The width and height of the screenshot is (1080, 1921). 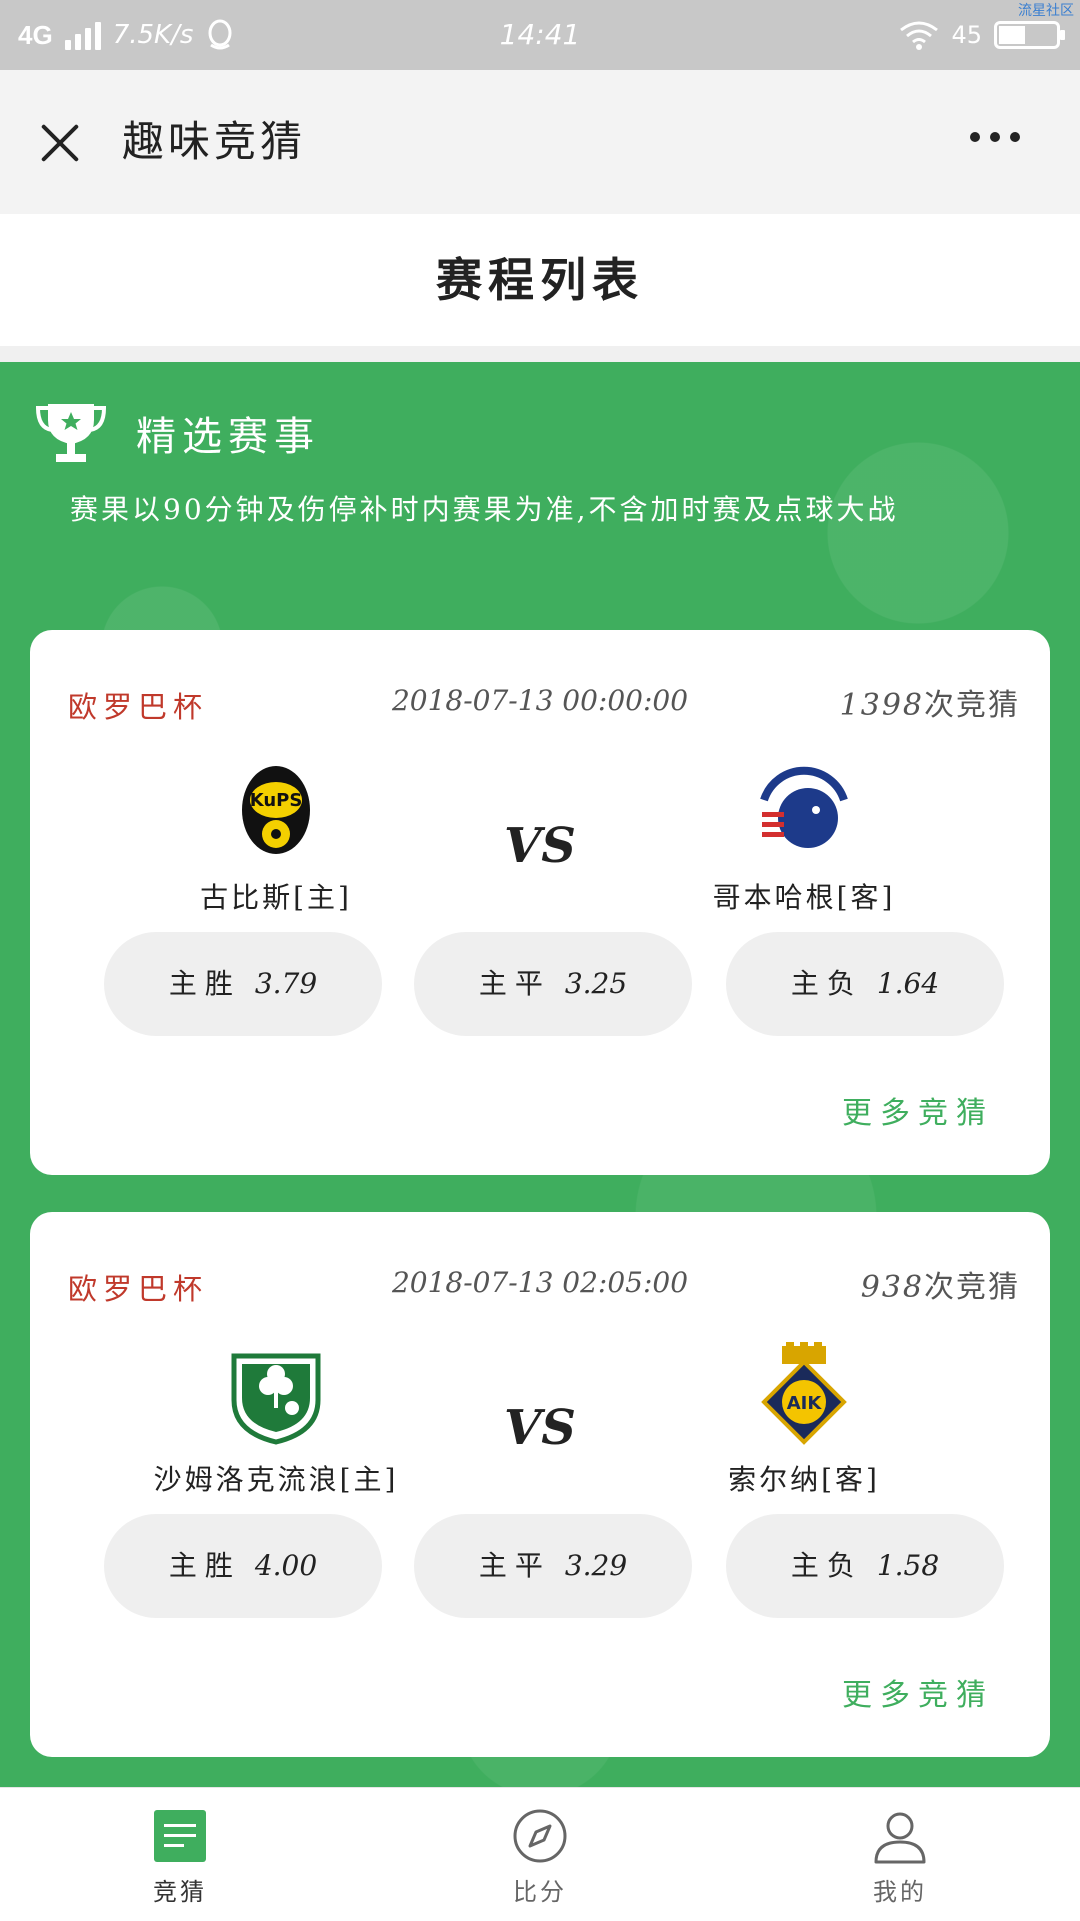 I want to click on featured-header: 精选赛事, so click(x=177, y=433).